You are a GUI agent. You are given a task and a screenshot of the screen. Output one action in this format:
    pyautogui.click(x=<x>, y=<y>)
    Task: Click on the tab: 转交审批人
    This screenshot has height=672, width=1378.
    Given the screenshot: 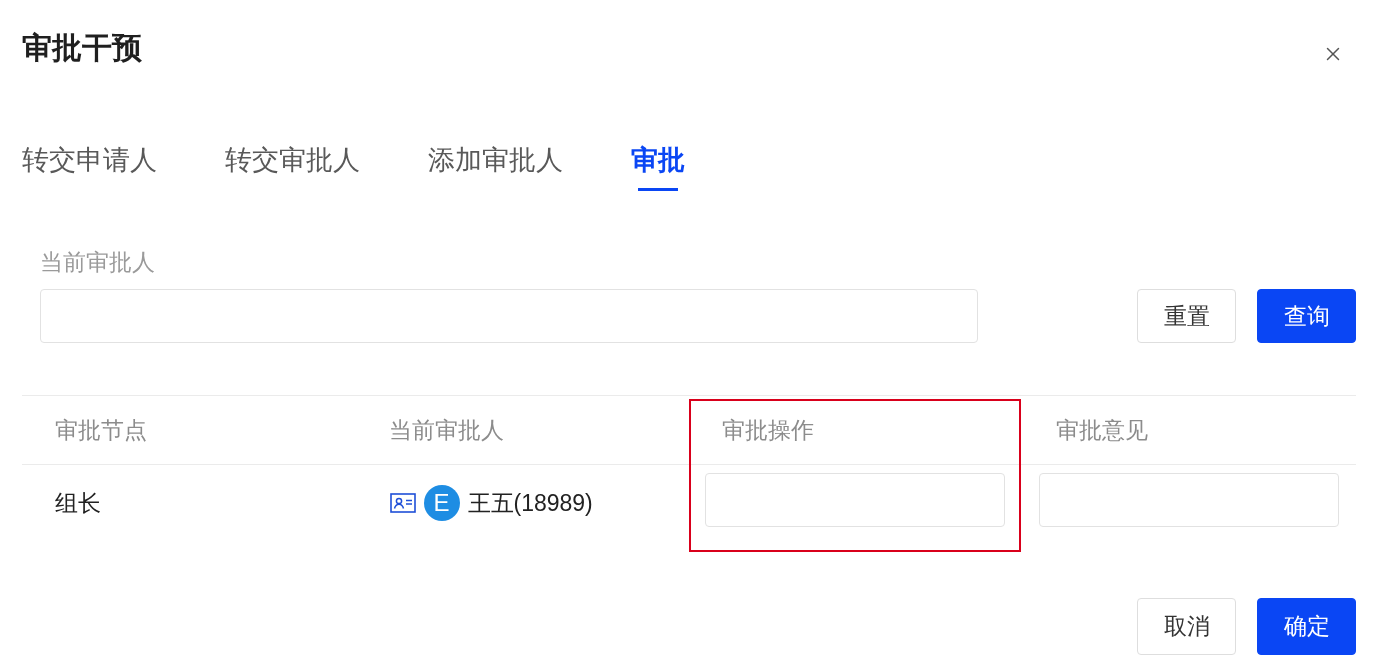 What is the action you would take?
    pyautogui.click(x=292, y=156)
    